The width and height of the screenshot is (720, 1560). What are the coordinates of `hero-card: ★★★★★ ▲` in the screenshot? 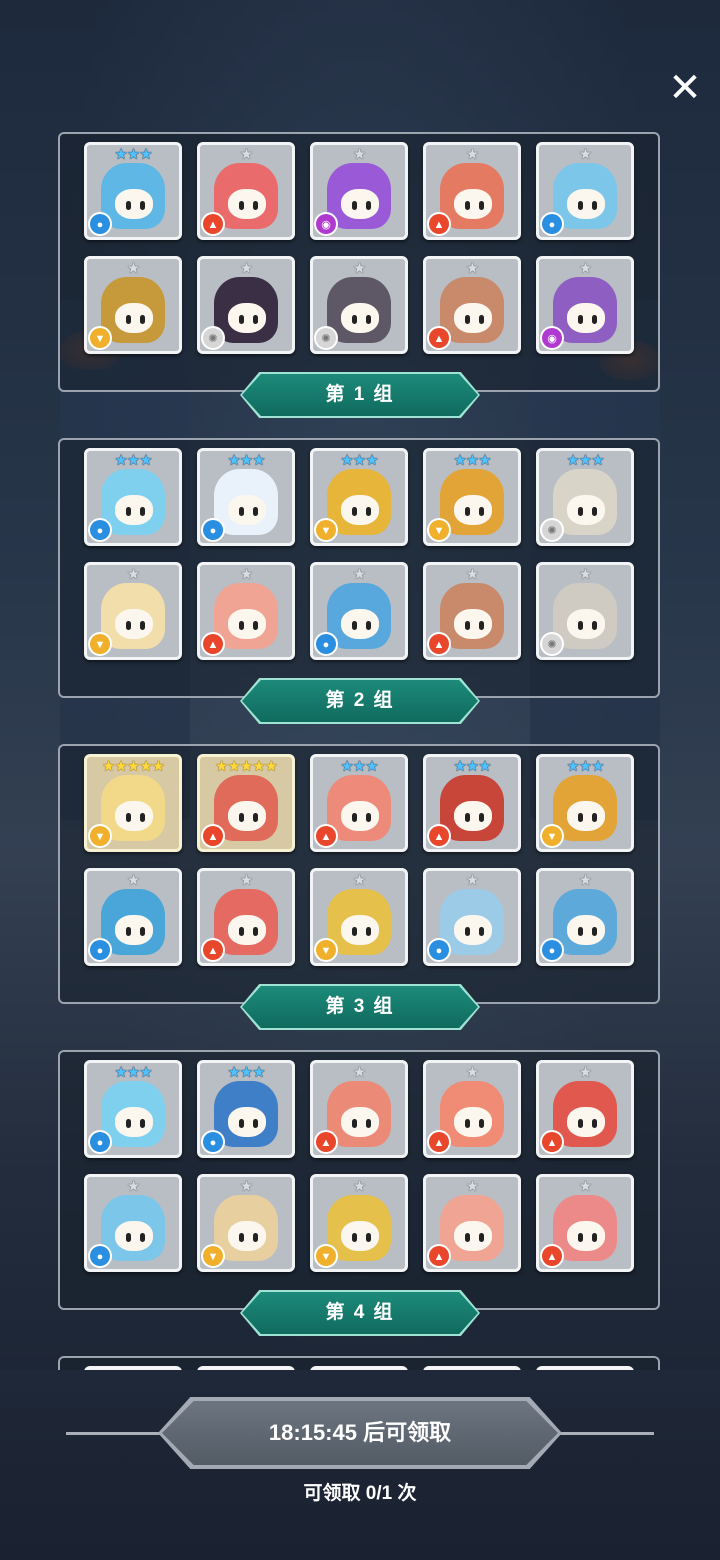 It's located at (246, 803).